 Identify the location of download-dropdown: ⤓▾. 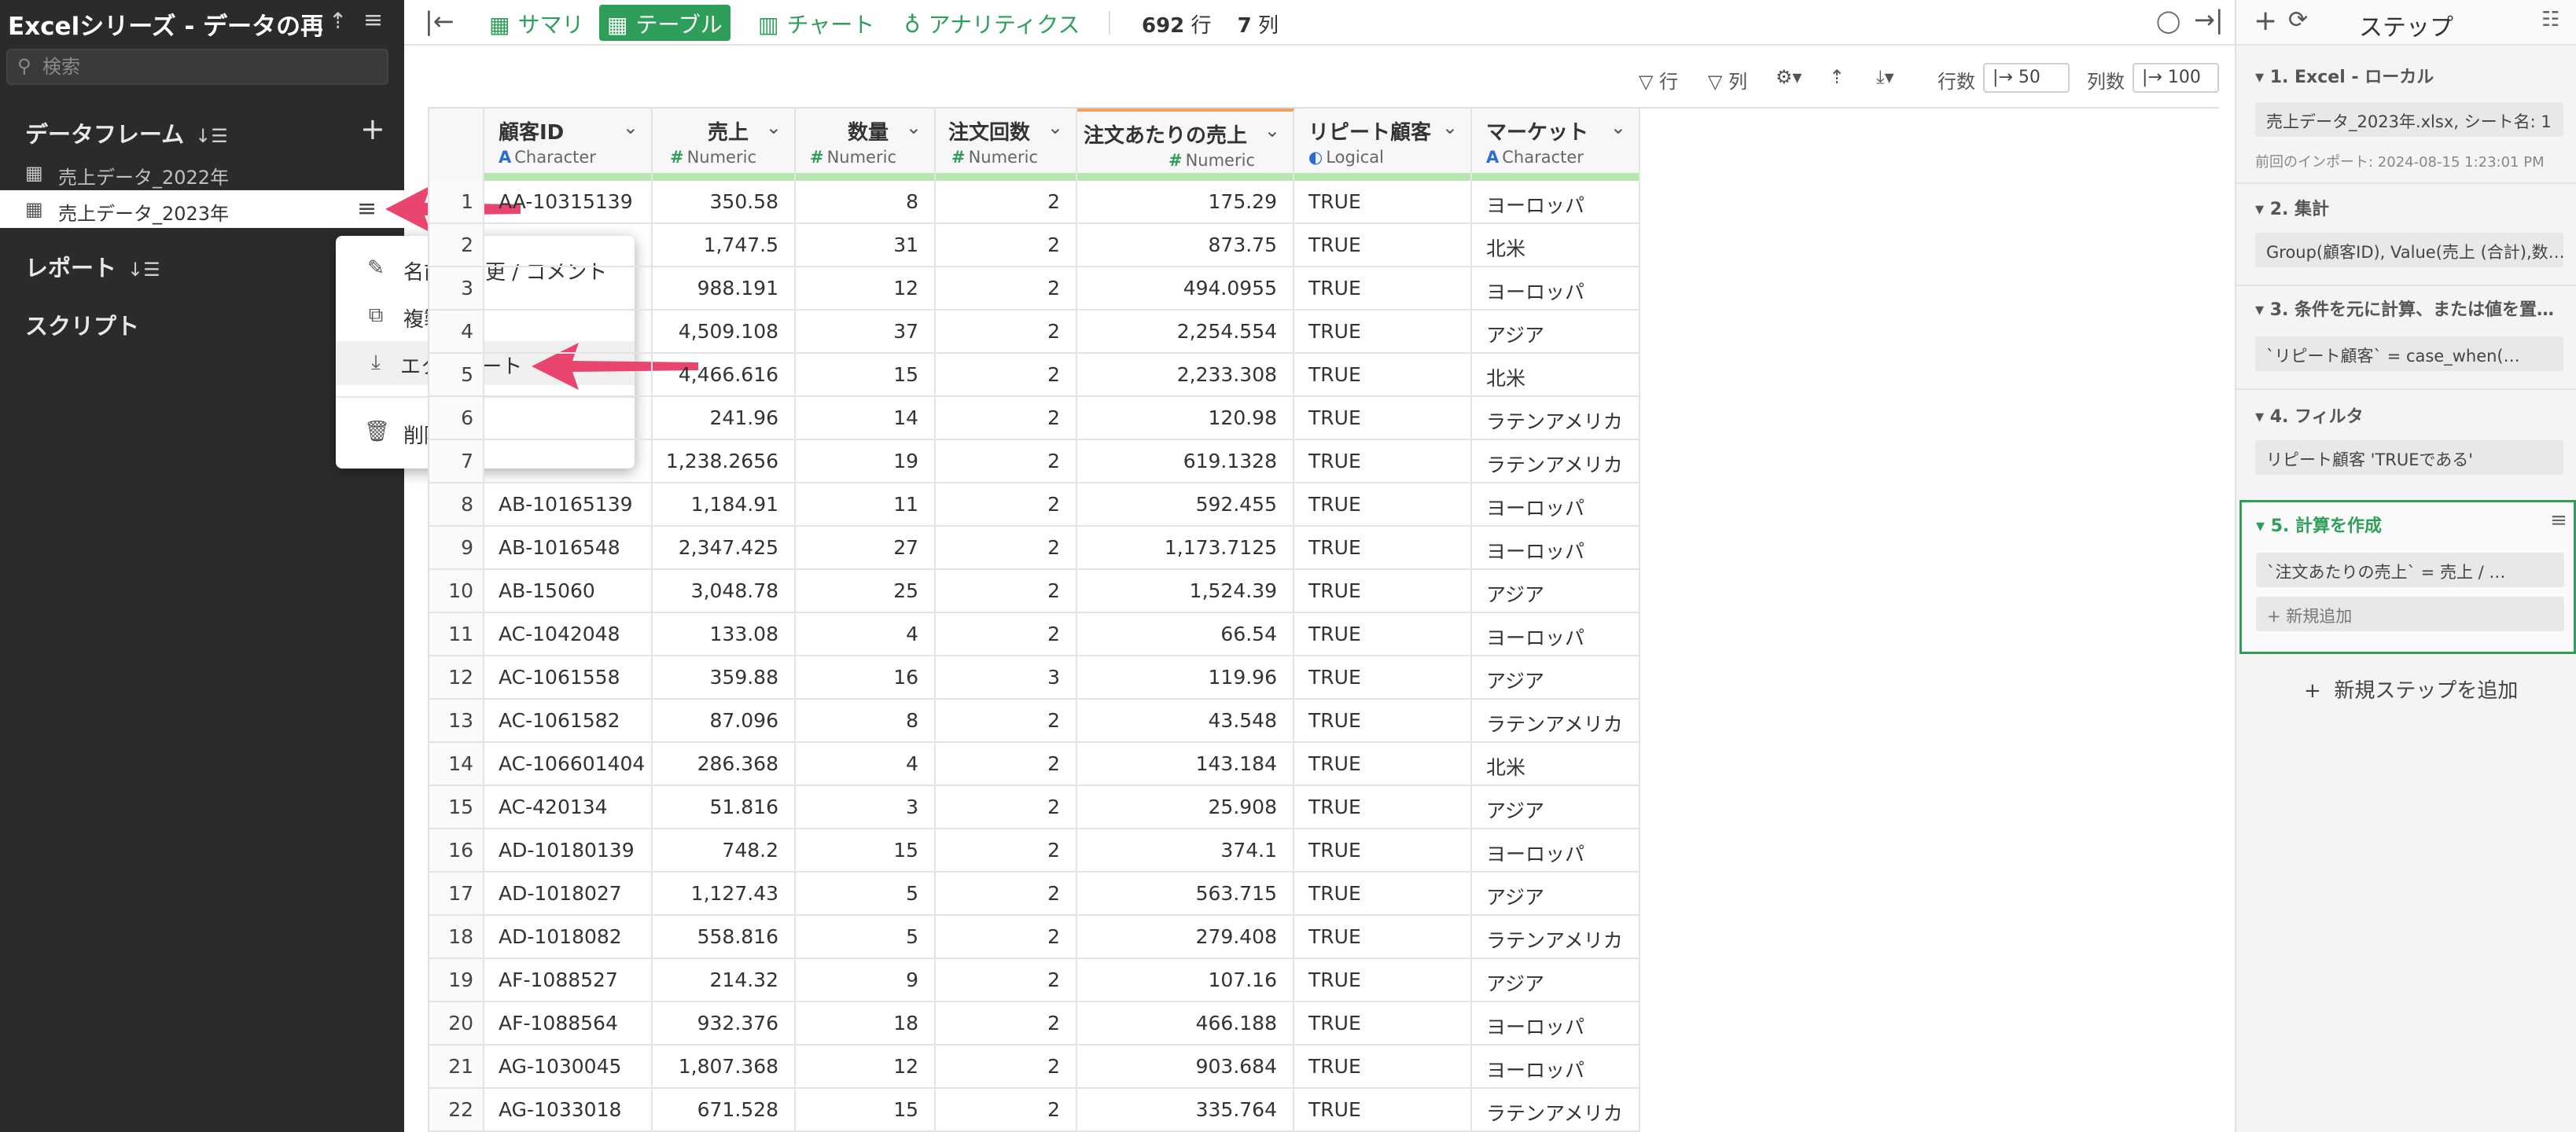
(1885, 77).